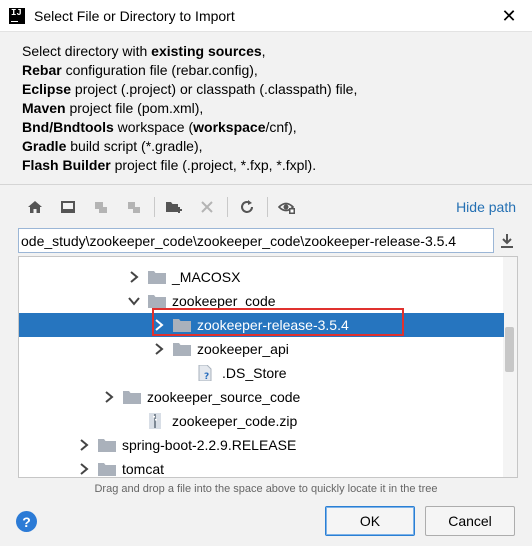 The image size is (532, 546). Describe the element at coordinates (26, 521) in the screenshot. I see `help-button: ?` at that location.